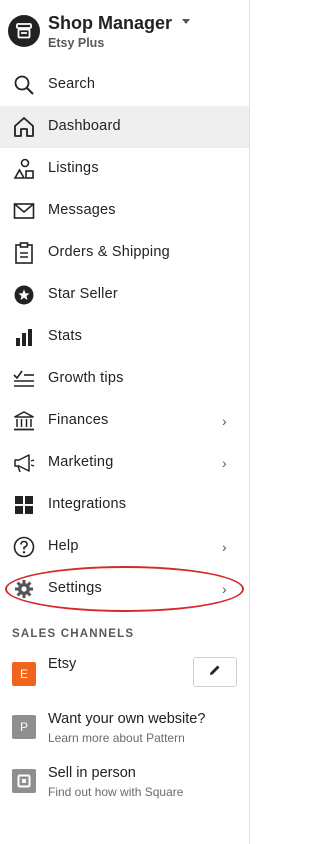  I want to click on nav-label: Orders & Shipping, so click(109, 252).